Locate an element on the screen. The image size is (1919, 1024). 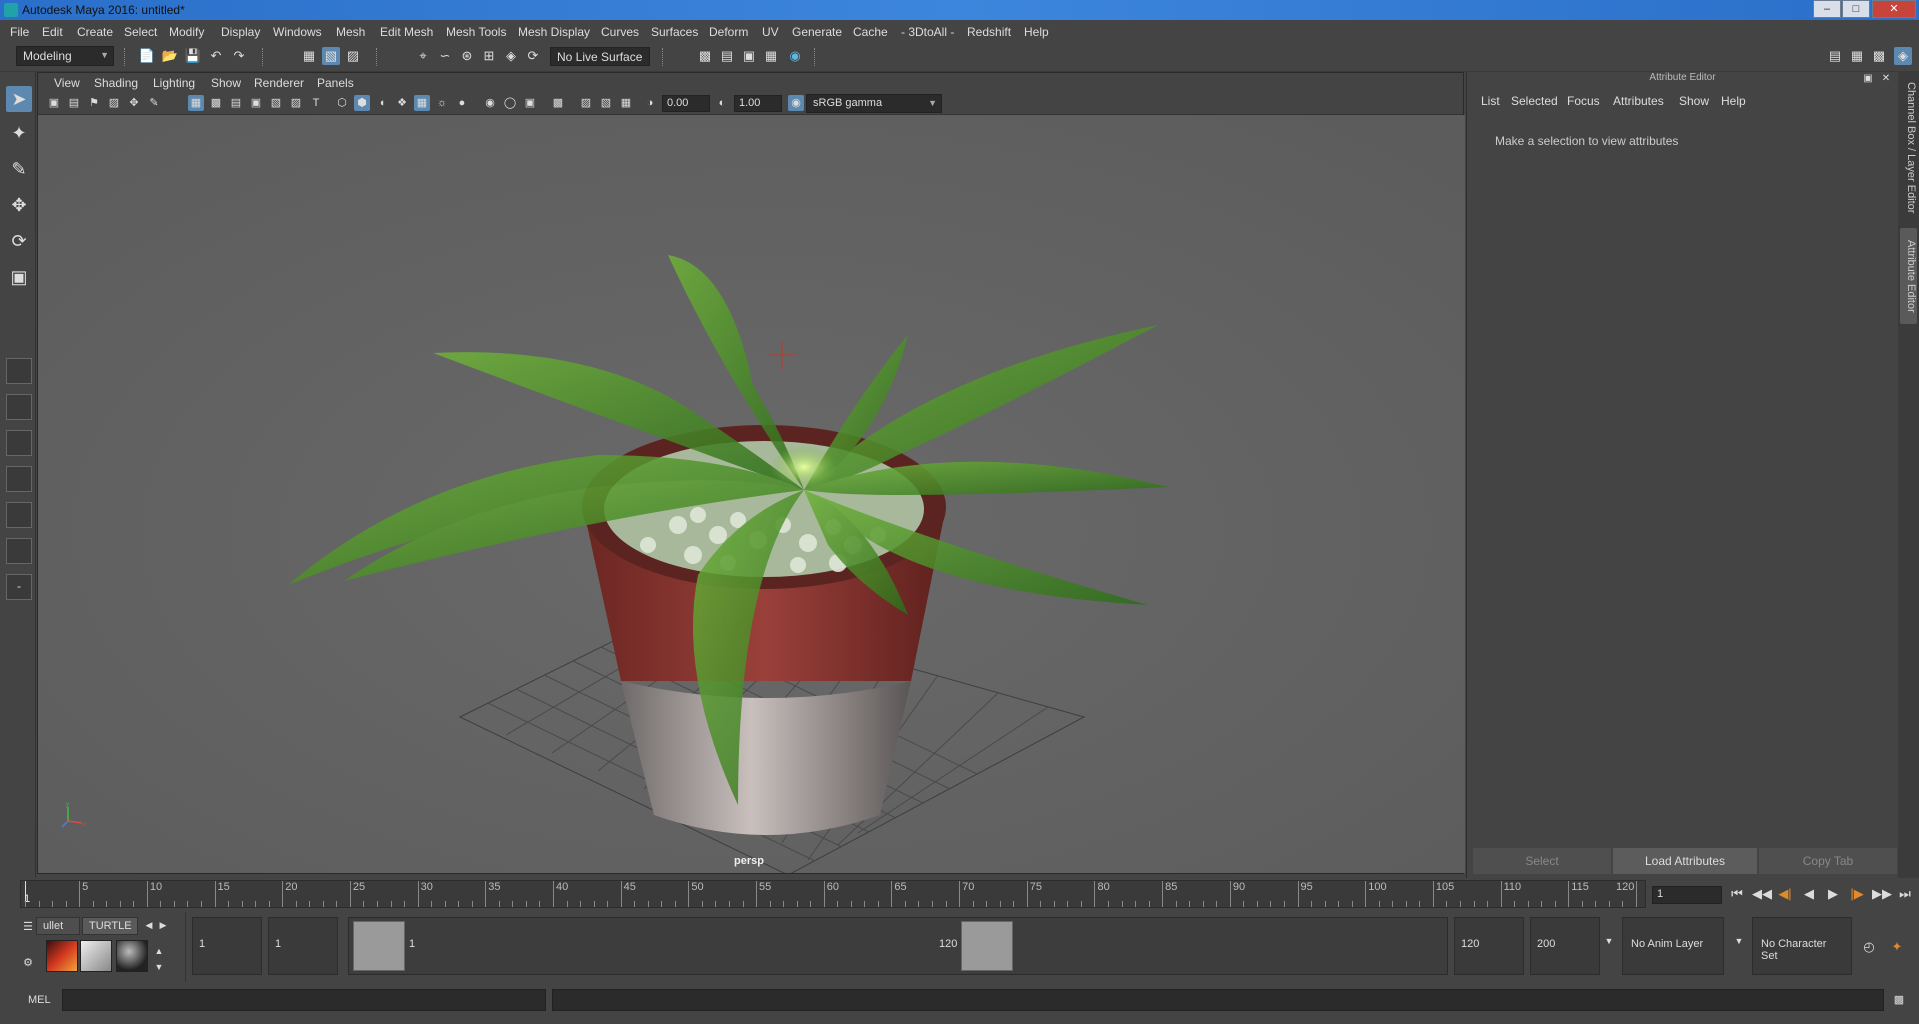
menu-deform: Deform is located at coordinates (728, 32).